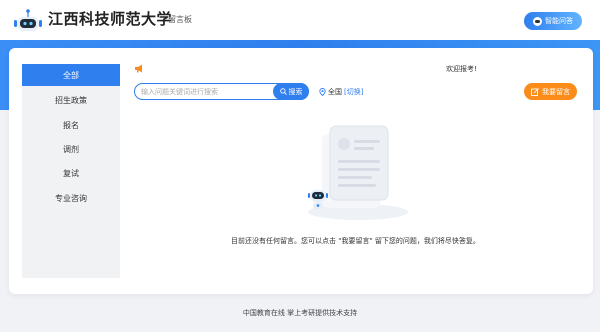 The height and width of the screenshot is (332, 600). Describe the element at coordinates (461, 69) in the screenshot. I see `welcome-text: 欢迎报考!` at that location.